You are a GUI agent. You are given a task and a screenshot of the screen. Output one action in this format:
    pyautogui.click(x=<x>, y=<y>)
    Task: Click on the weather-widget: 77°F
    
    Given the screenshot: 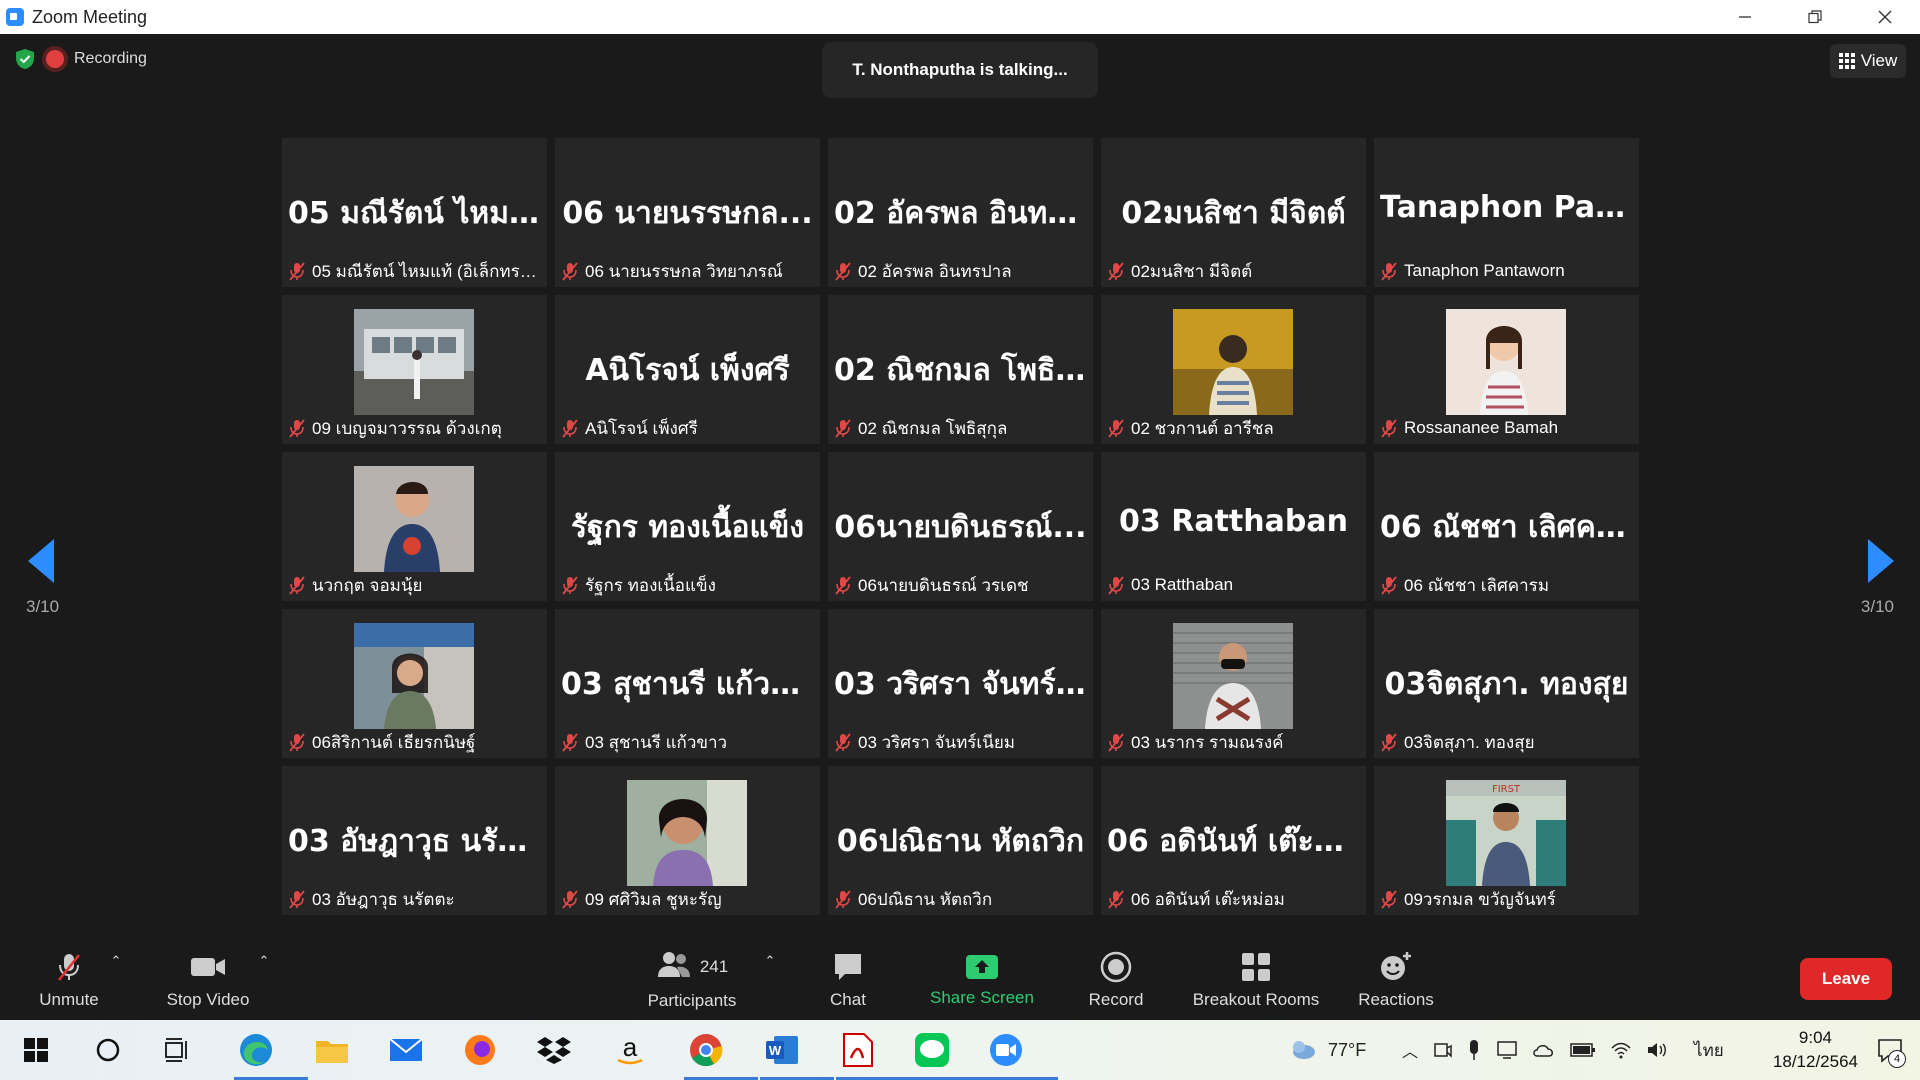 What is the action you would take?
    pyautogui.click(x=1328, y=1050)
    